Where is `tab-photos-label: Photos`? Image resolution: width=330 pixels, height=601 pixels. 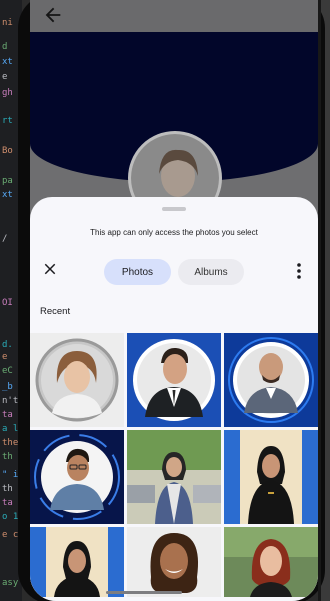
tab-photos-label: Photos is located at coordinates (137, 272).